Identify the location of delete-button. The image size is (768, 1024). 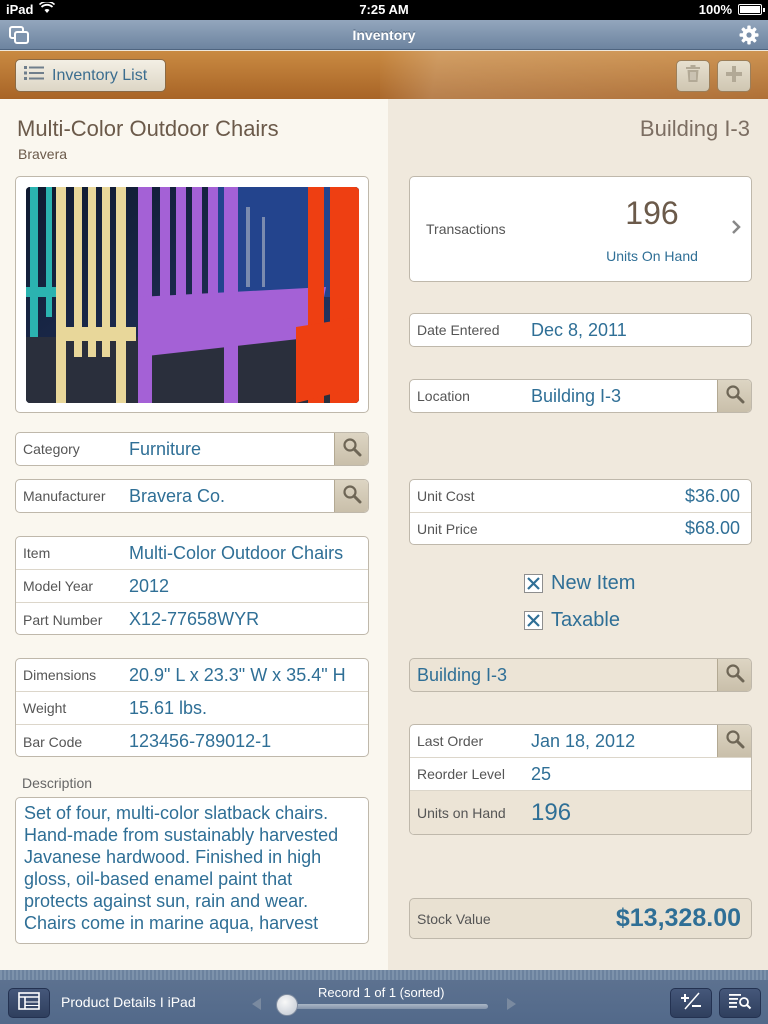
(693, 76).